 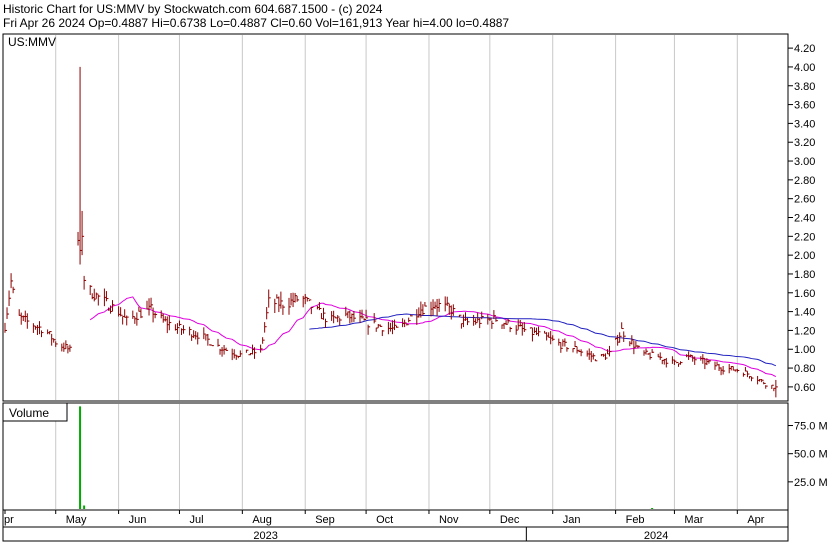 What do you see at coordinates (693, 520) in the screenshot?
I see `month-label: Mar` at bounding box center [693, 520].